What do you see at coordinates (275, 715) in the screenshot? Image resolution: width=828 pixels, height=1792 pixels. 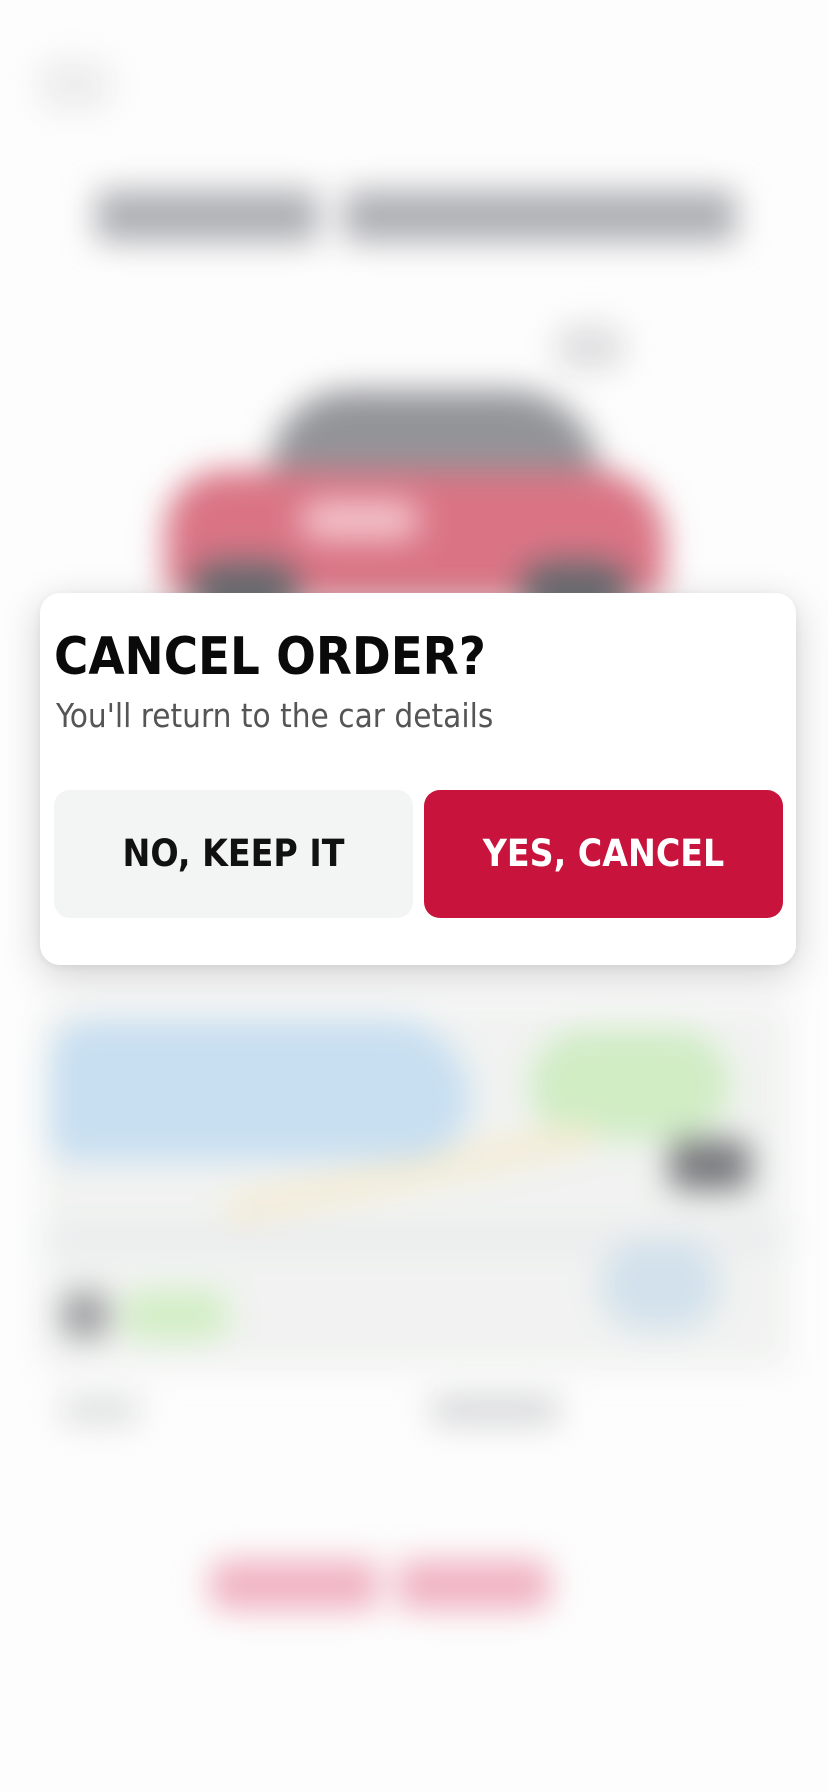 I see `dialog-subtitle: You'll return to the car details` at bounding box center [275, 715].